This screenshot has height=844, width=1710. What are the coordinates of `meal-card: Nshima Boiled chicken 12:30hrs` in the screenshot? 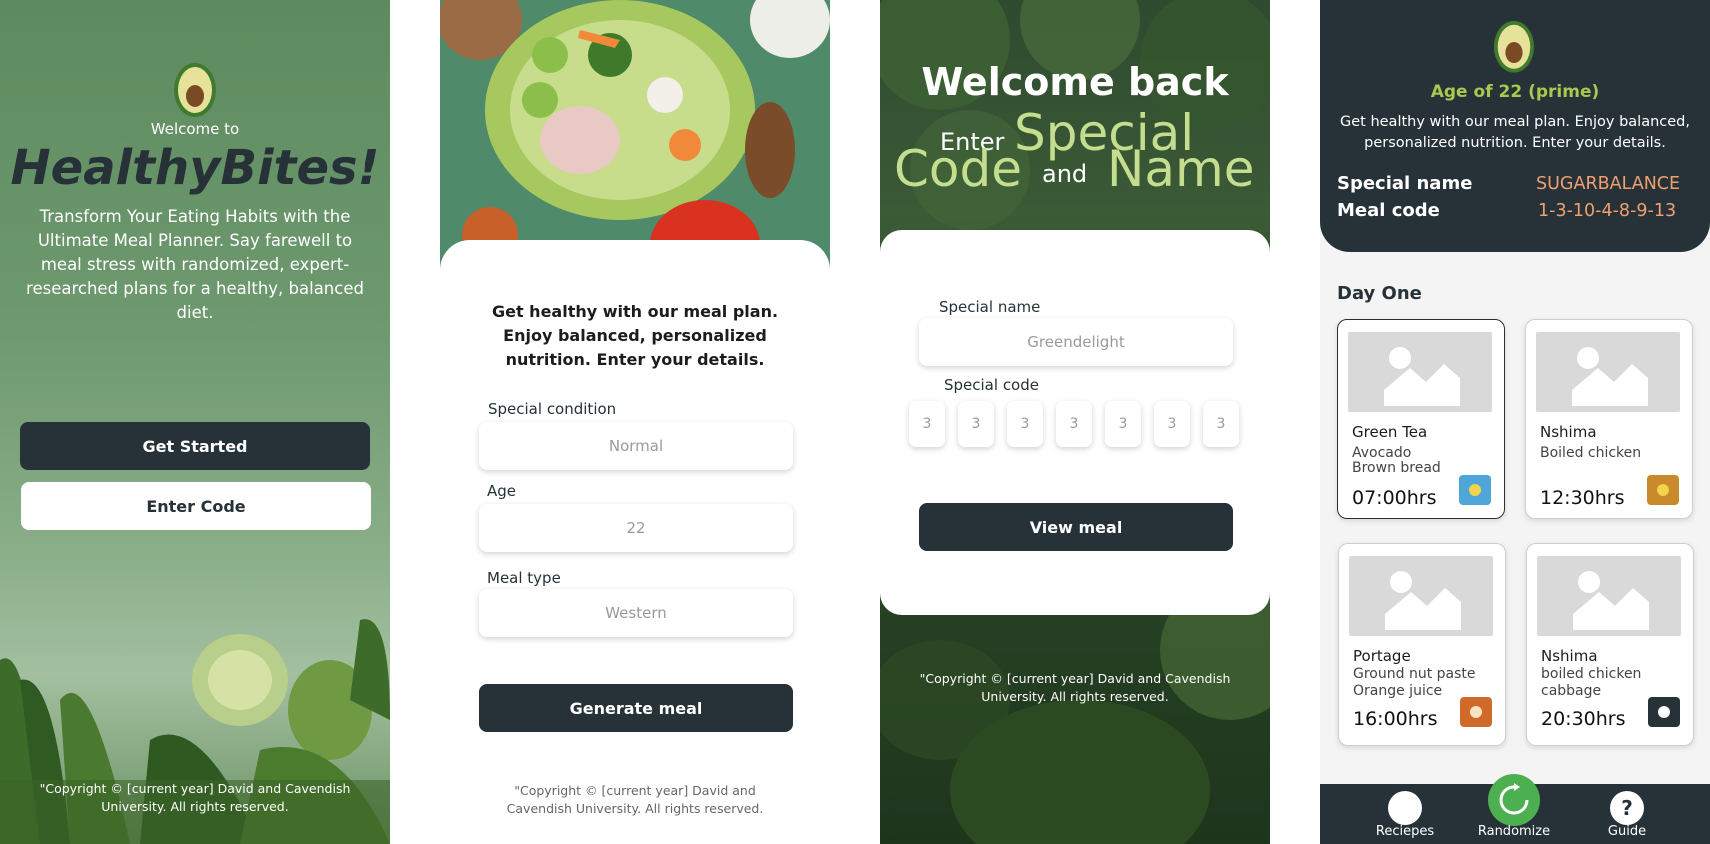 It's located at (1609, 419).